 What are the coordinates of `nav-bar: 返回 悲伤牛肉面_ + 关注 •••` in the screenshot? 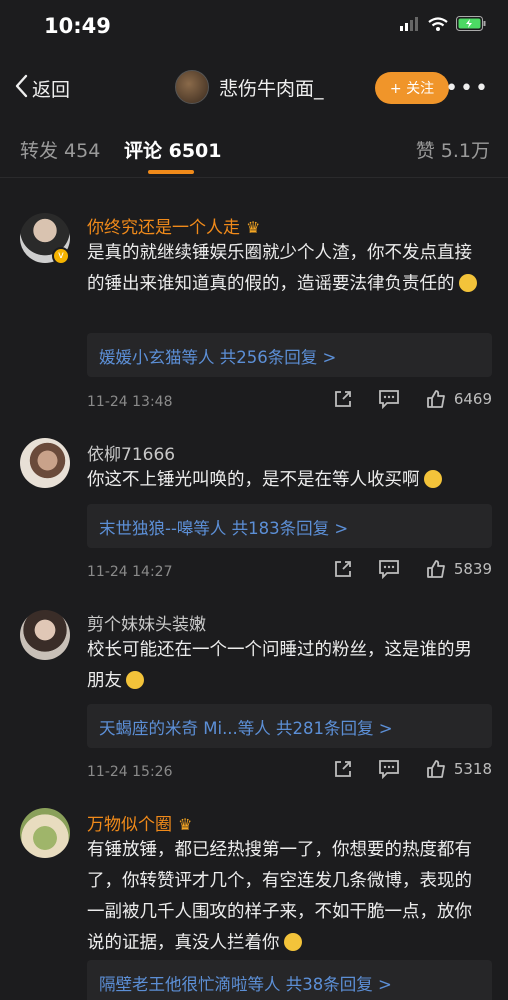 It's located at (254, 89).